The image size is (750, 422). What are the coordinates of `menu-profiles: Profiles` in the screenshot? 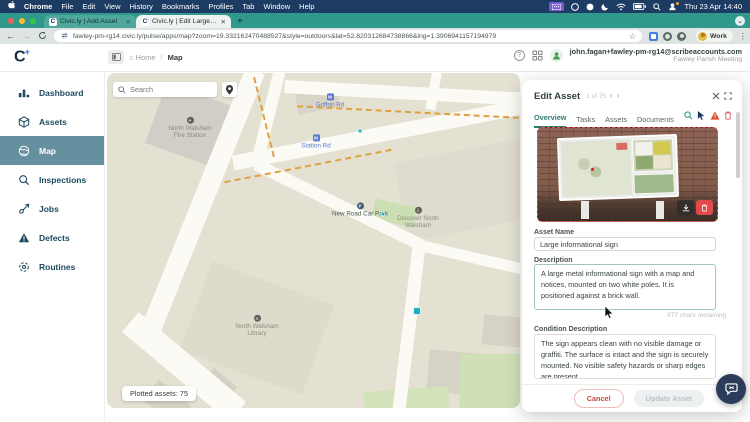 It's located at (220, 6).